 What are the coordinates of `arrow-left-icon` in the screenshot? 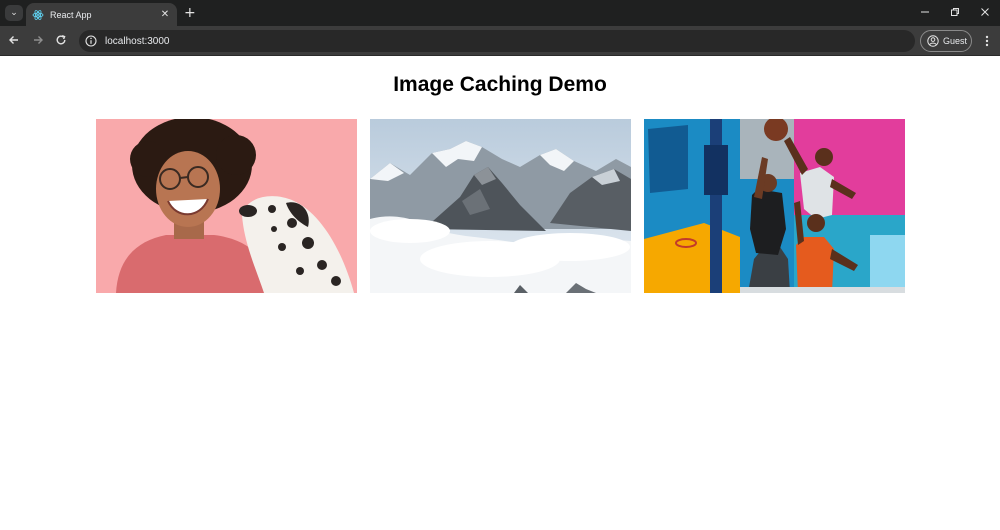 It's located at (14, 41).